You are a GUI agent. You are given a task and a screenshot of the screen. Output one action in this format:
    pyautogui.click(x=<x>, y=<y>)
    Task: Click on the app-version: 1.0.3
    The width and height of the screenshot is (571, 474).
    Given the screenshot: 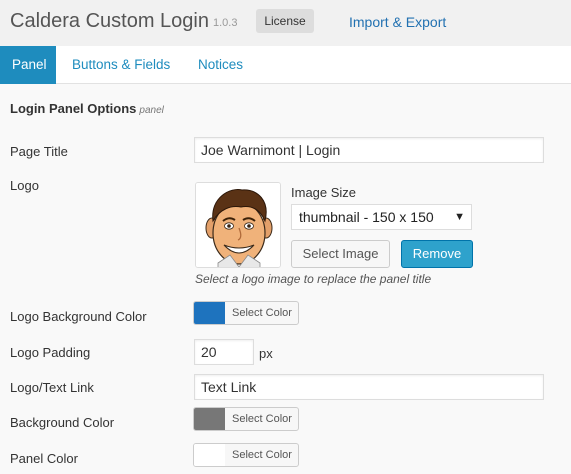 What is the action you would take?
    pyautogui.click(x=225, y=23)
    